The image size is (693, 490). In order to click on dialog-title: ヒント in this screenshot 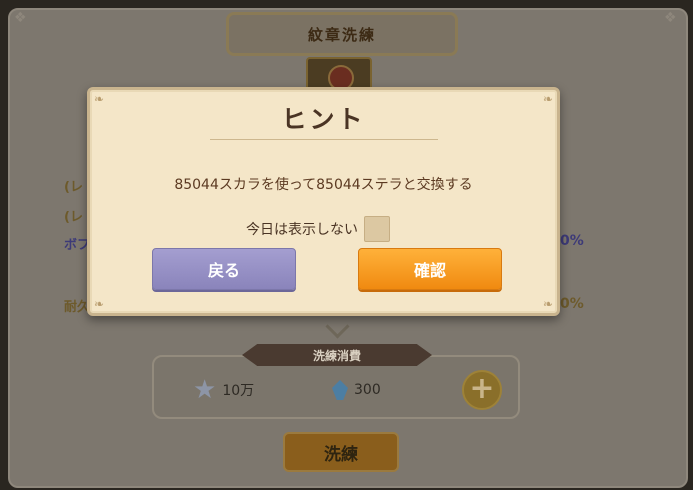, I will do `click(323, 119)`.